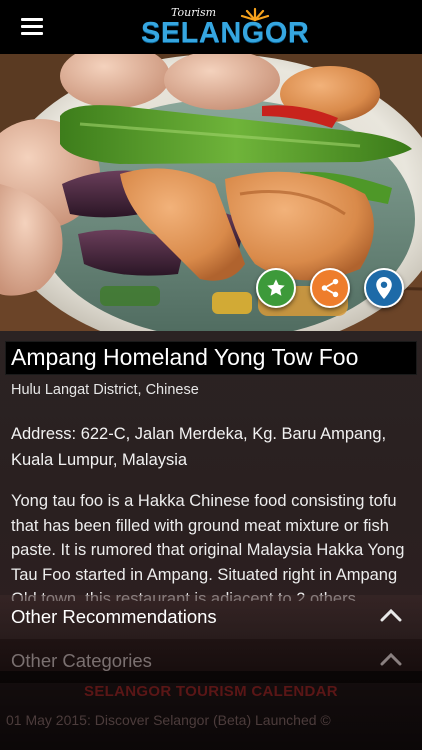 The image size is (422, 750). I want to click on title-bar: Ampang Homeland Yong Tow Foo, so click(211, 358).